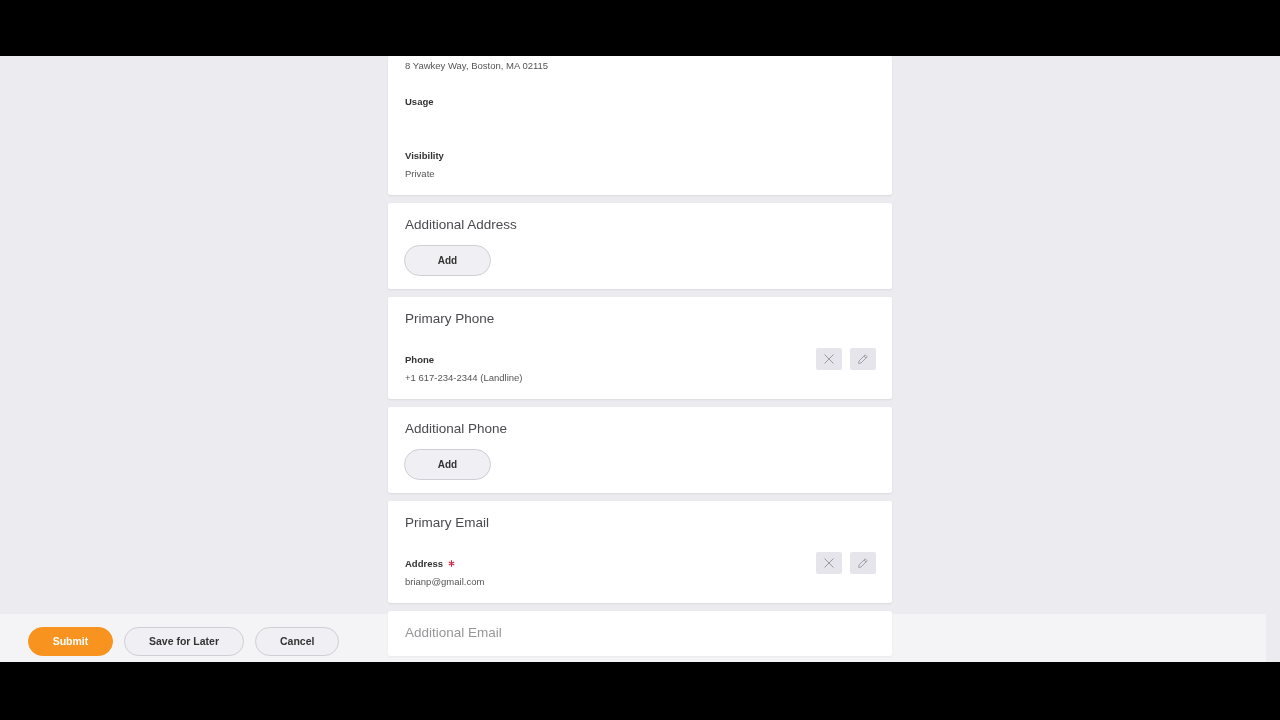  What do you see at coordinates (420, 173) in the screenshot?
I see `field-value: Private` at bounding box center [420, 173].